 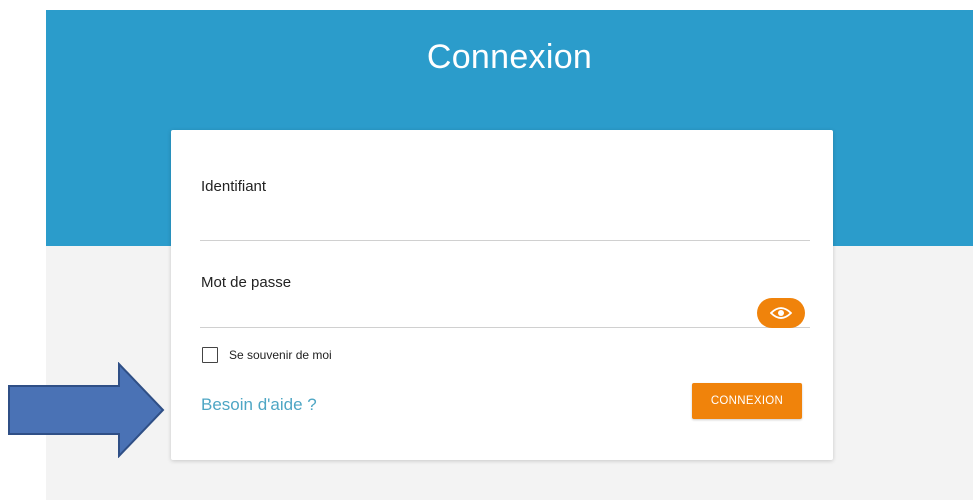 I want to click on password-input, so click(x=489, y=314).